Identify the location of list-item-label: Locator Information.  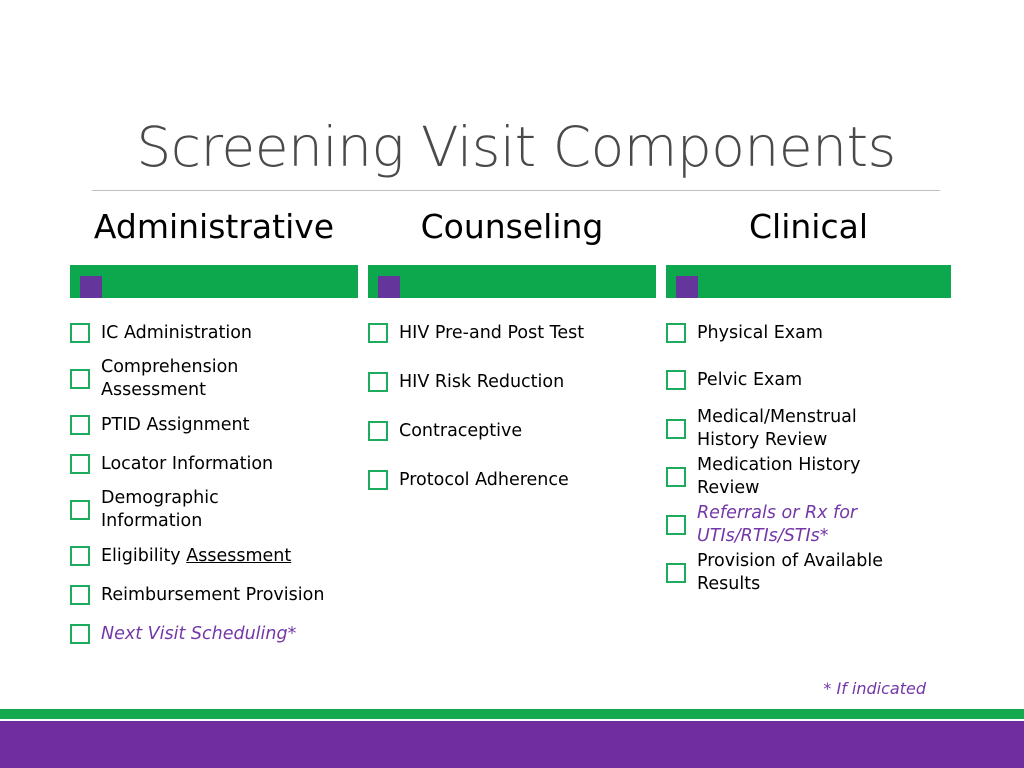
(187, 463).